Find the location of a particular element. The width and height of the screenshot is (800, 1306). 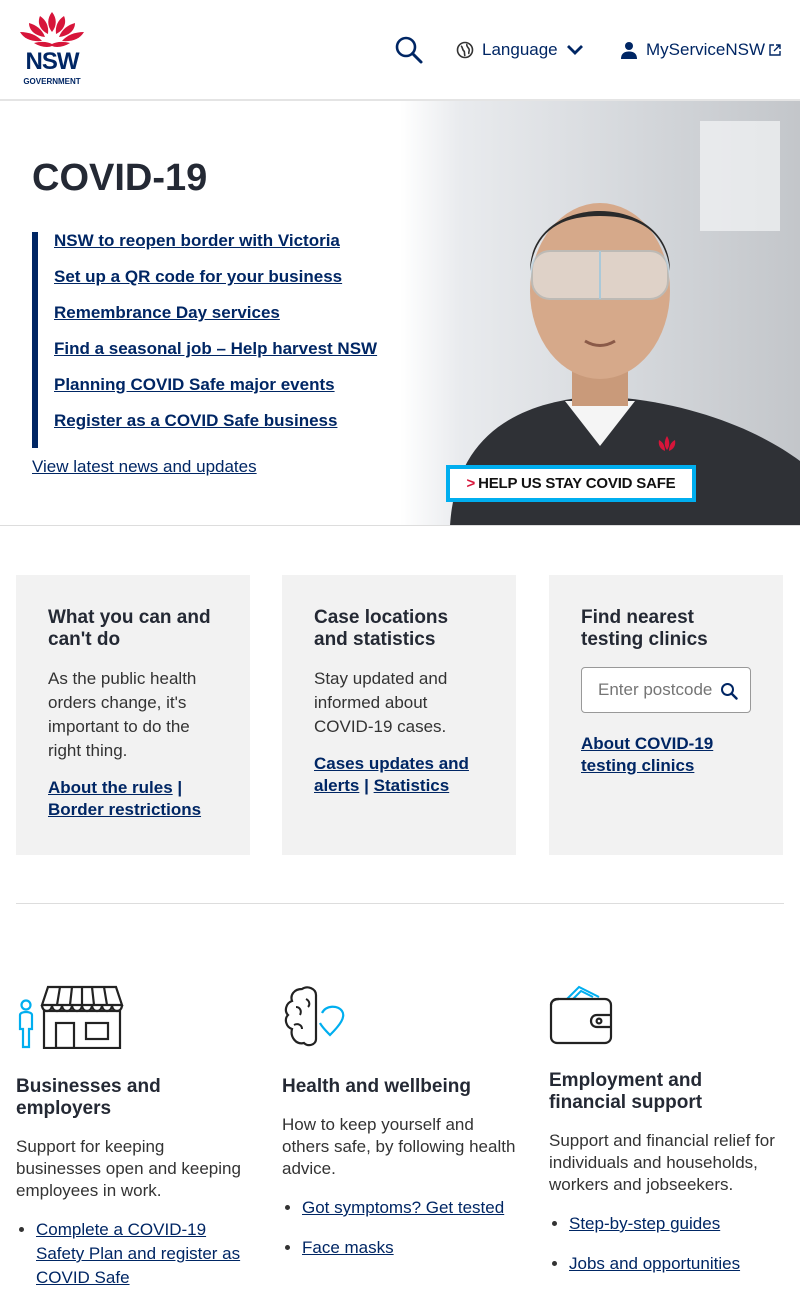

topic-title: Health and wellbeing is located at coordinates (376, 1086).